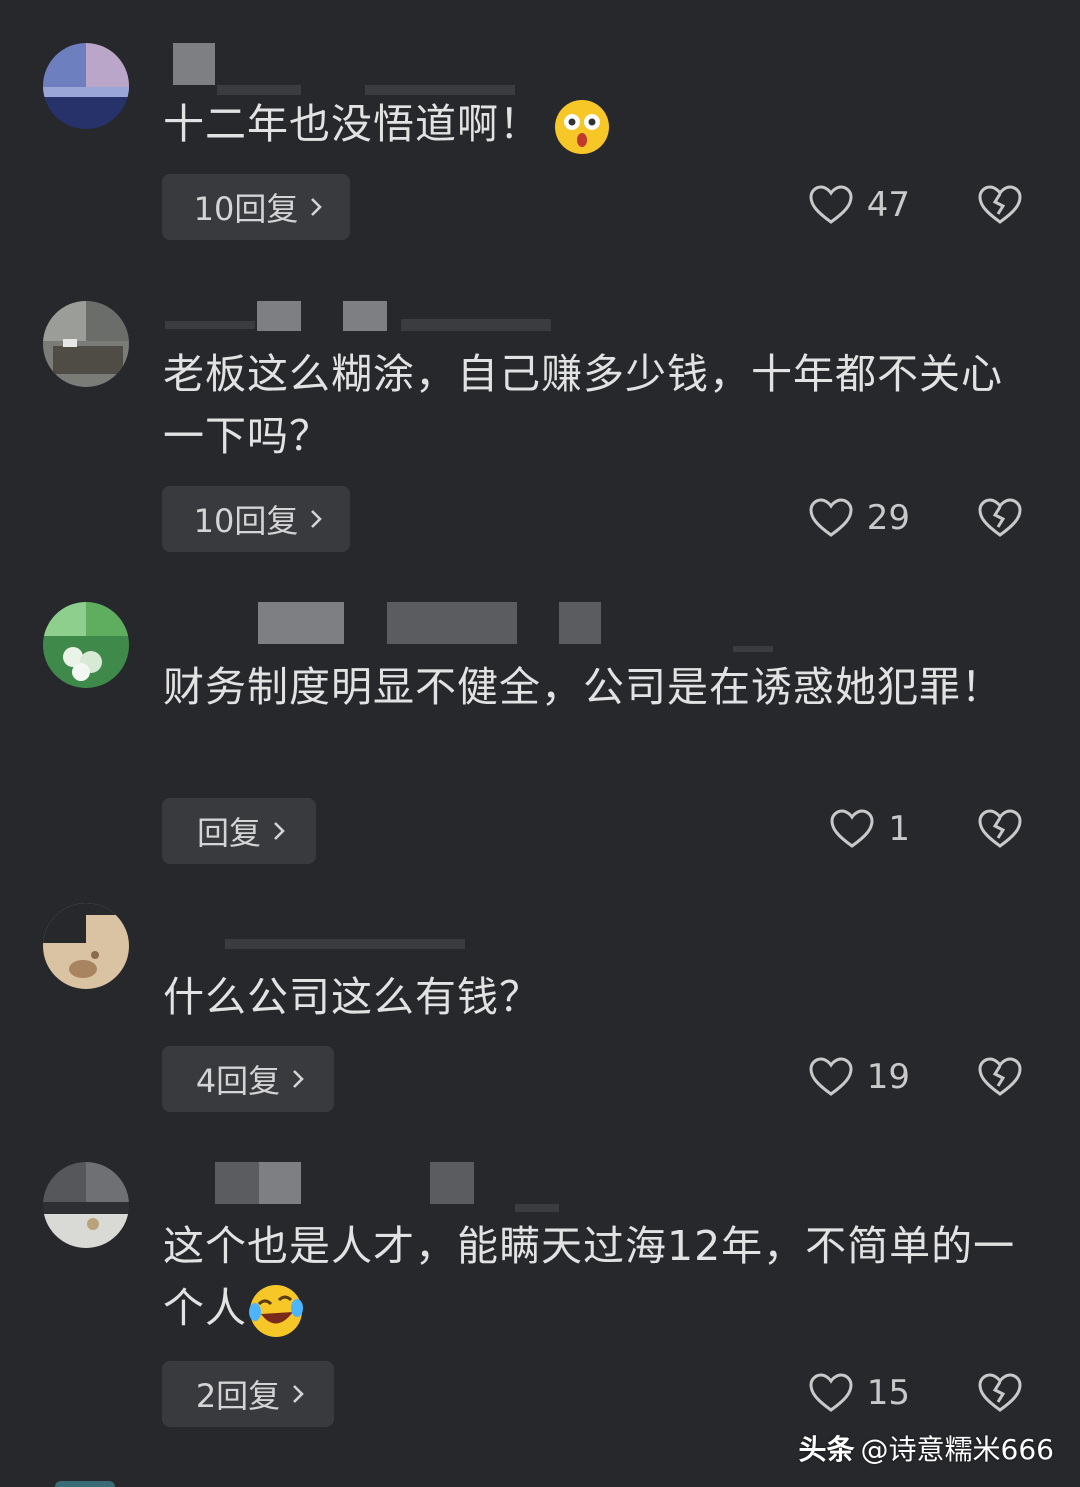  I want to click on like-count: 1, so click(899, 829).